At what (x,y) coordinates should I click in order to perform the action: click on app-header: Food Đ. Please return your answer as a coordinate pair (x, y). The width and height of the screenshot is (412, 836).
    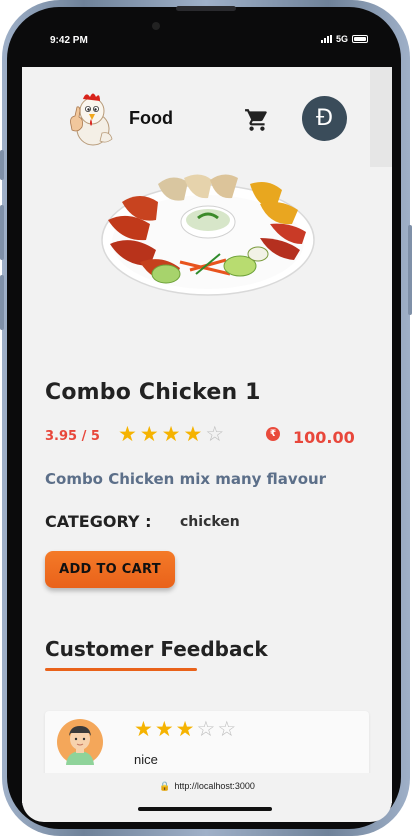
    Looking at the image, I should click on (196, 117).